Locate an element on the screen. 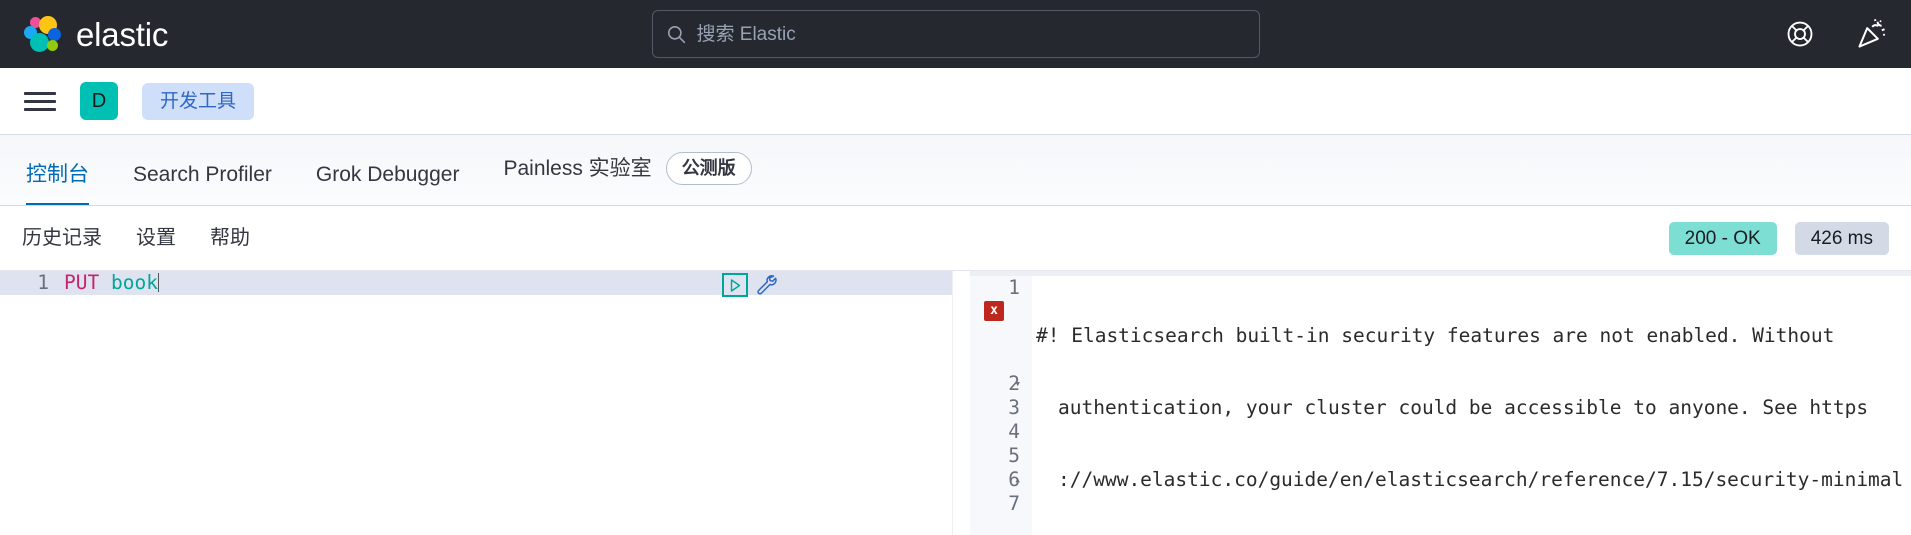  header-actions is located at coordinates (1836, 34).